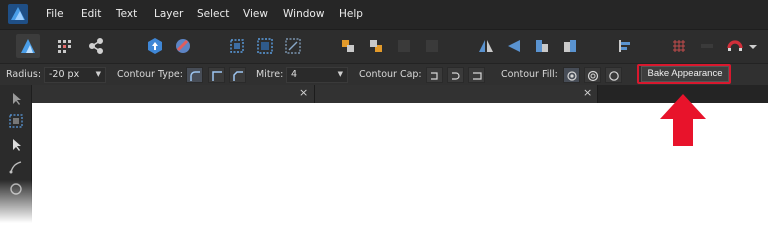  I want to click on arrange-forward-icon, so click(376, 46).